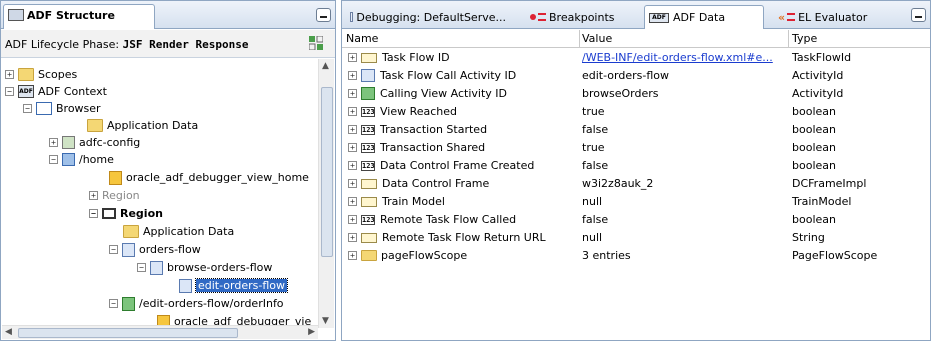 The width and height of the screenshot is (931, 341). I want to click on name-cell: + Task Flow ID, so click(399, 57).